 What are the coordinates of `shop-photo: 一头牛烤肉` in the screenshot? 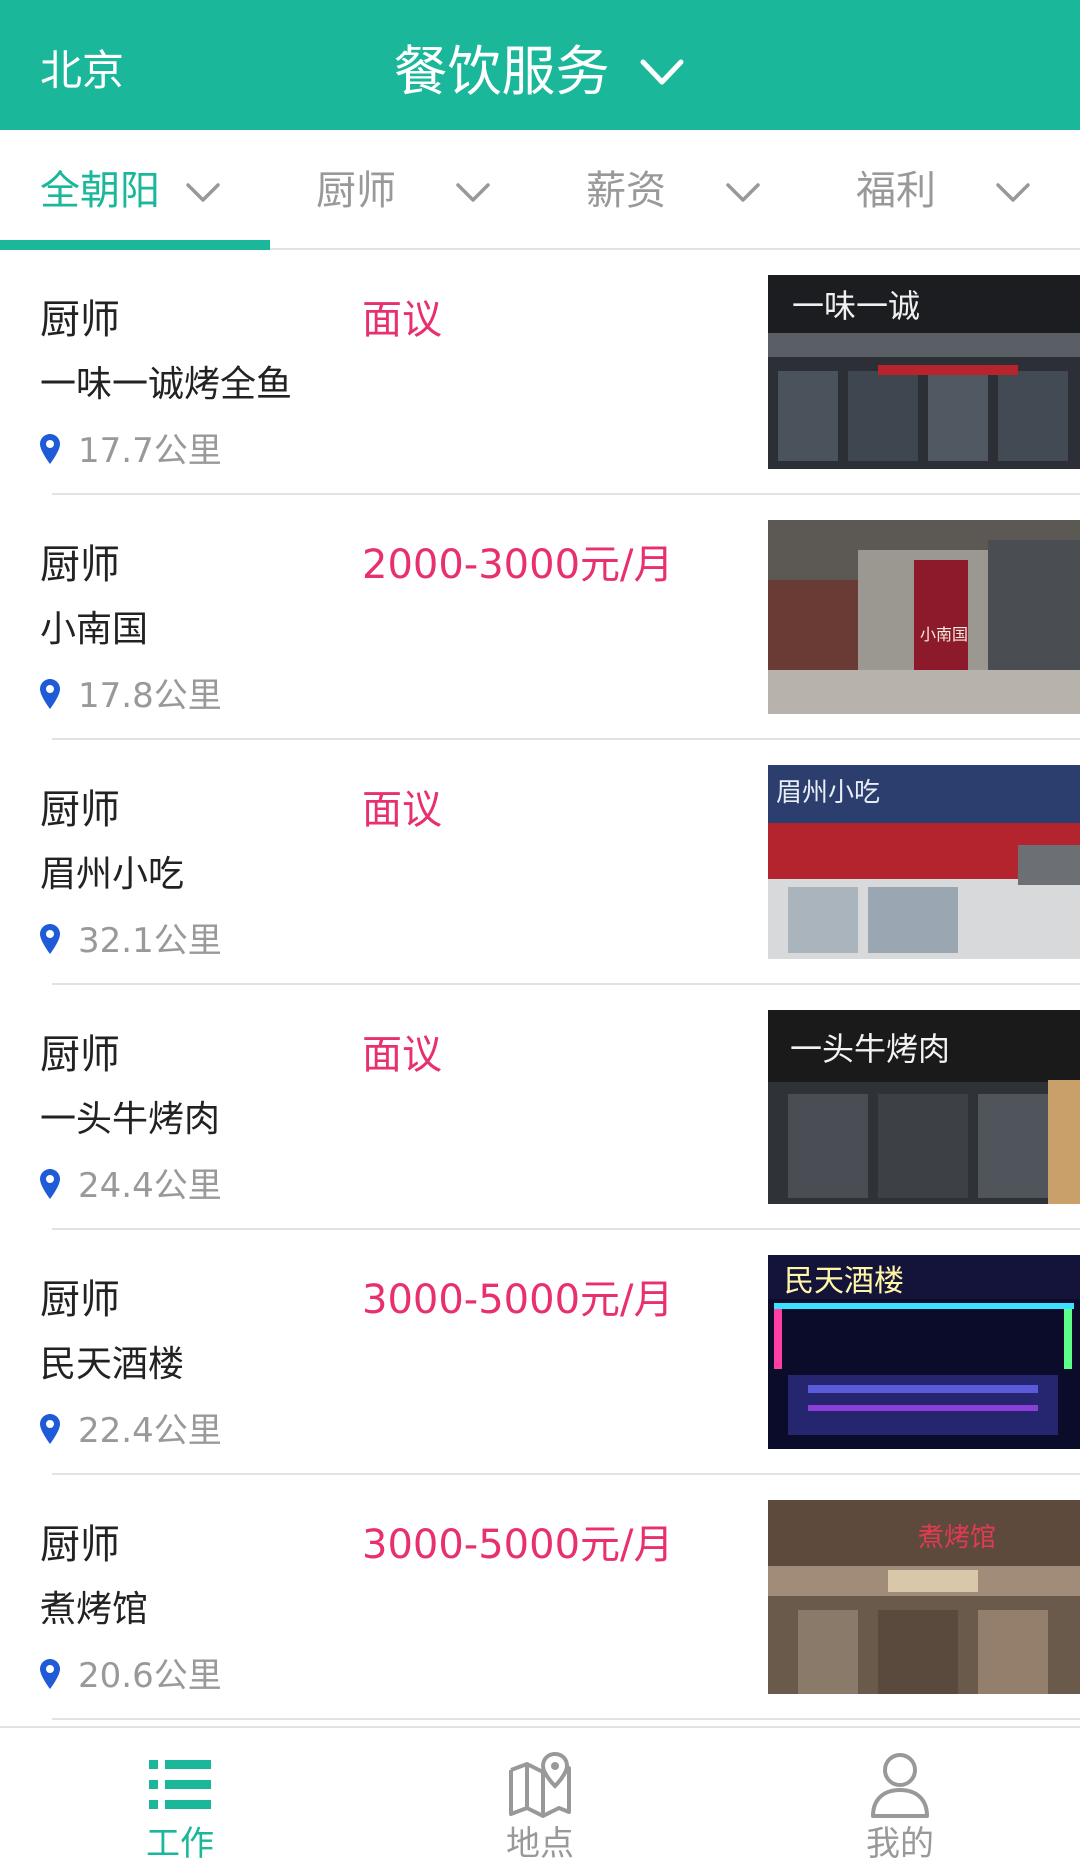 It's located at (924, 1107).